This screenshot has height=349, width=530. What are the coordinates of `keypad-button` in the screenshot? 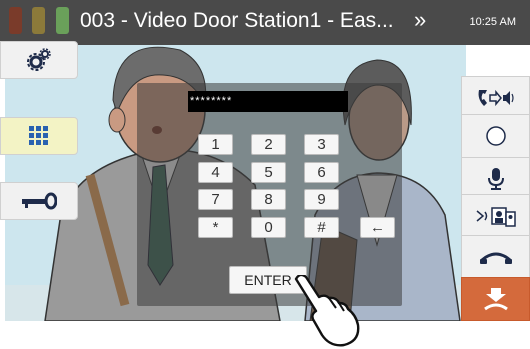 It's located at (39, 136).